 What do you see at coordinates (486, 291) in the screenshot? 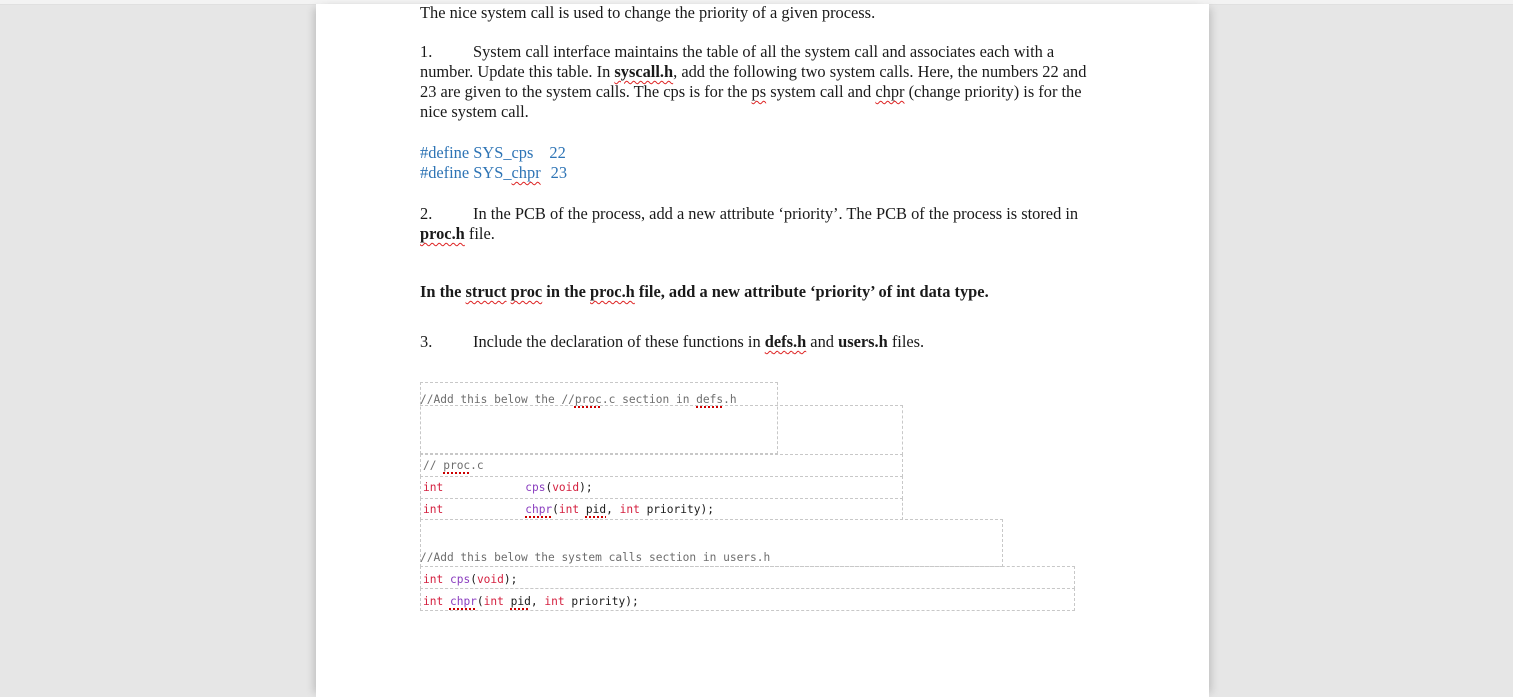
I see `struct-word: struct` at bounding box center [486, 291].